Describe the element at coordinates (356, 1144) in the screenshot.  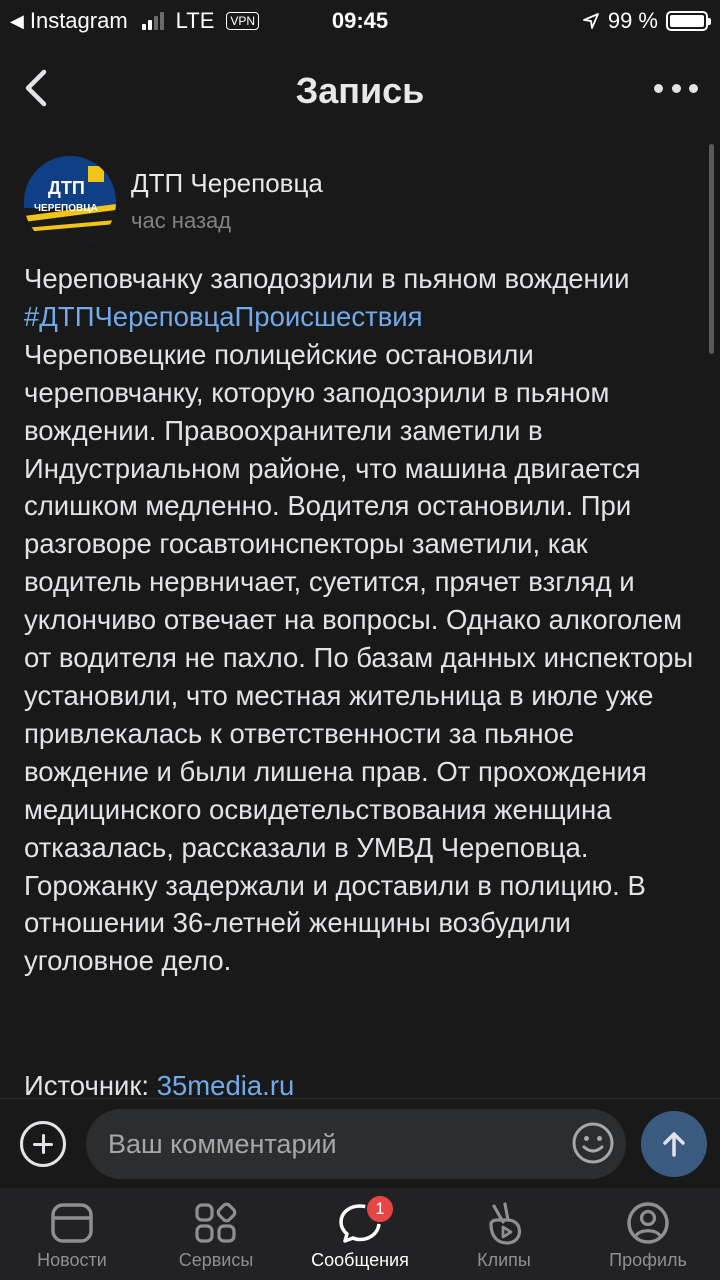
I see `comment-input` at that location.